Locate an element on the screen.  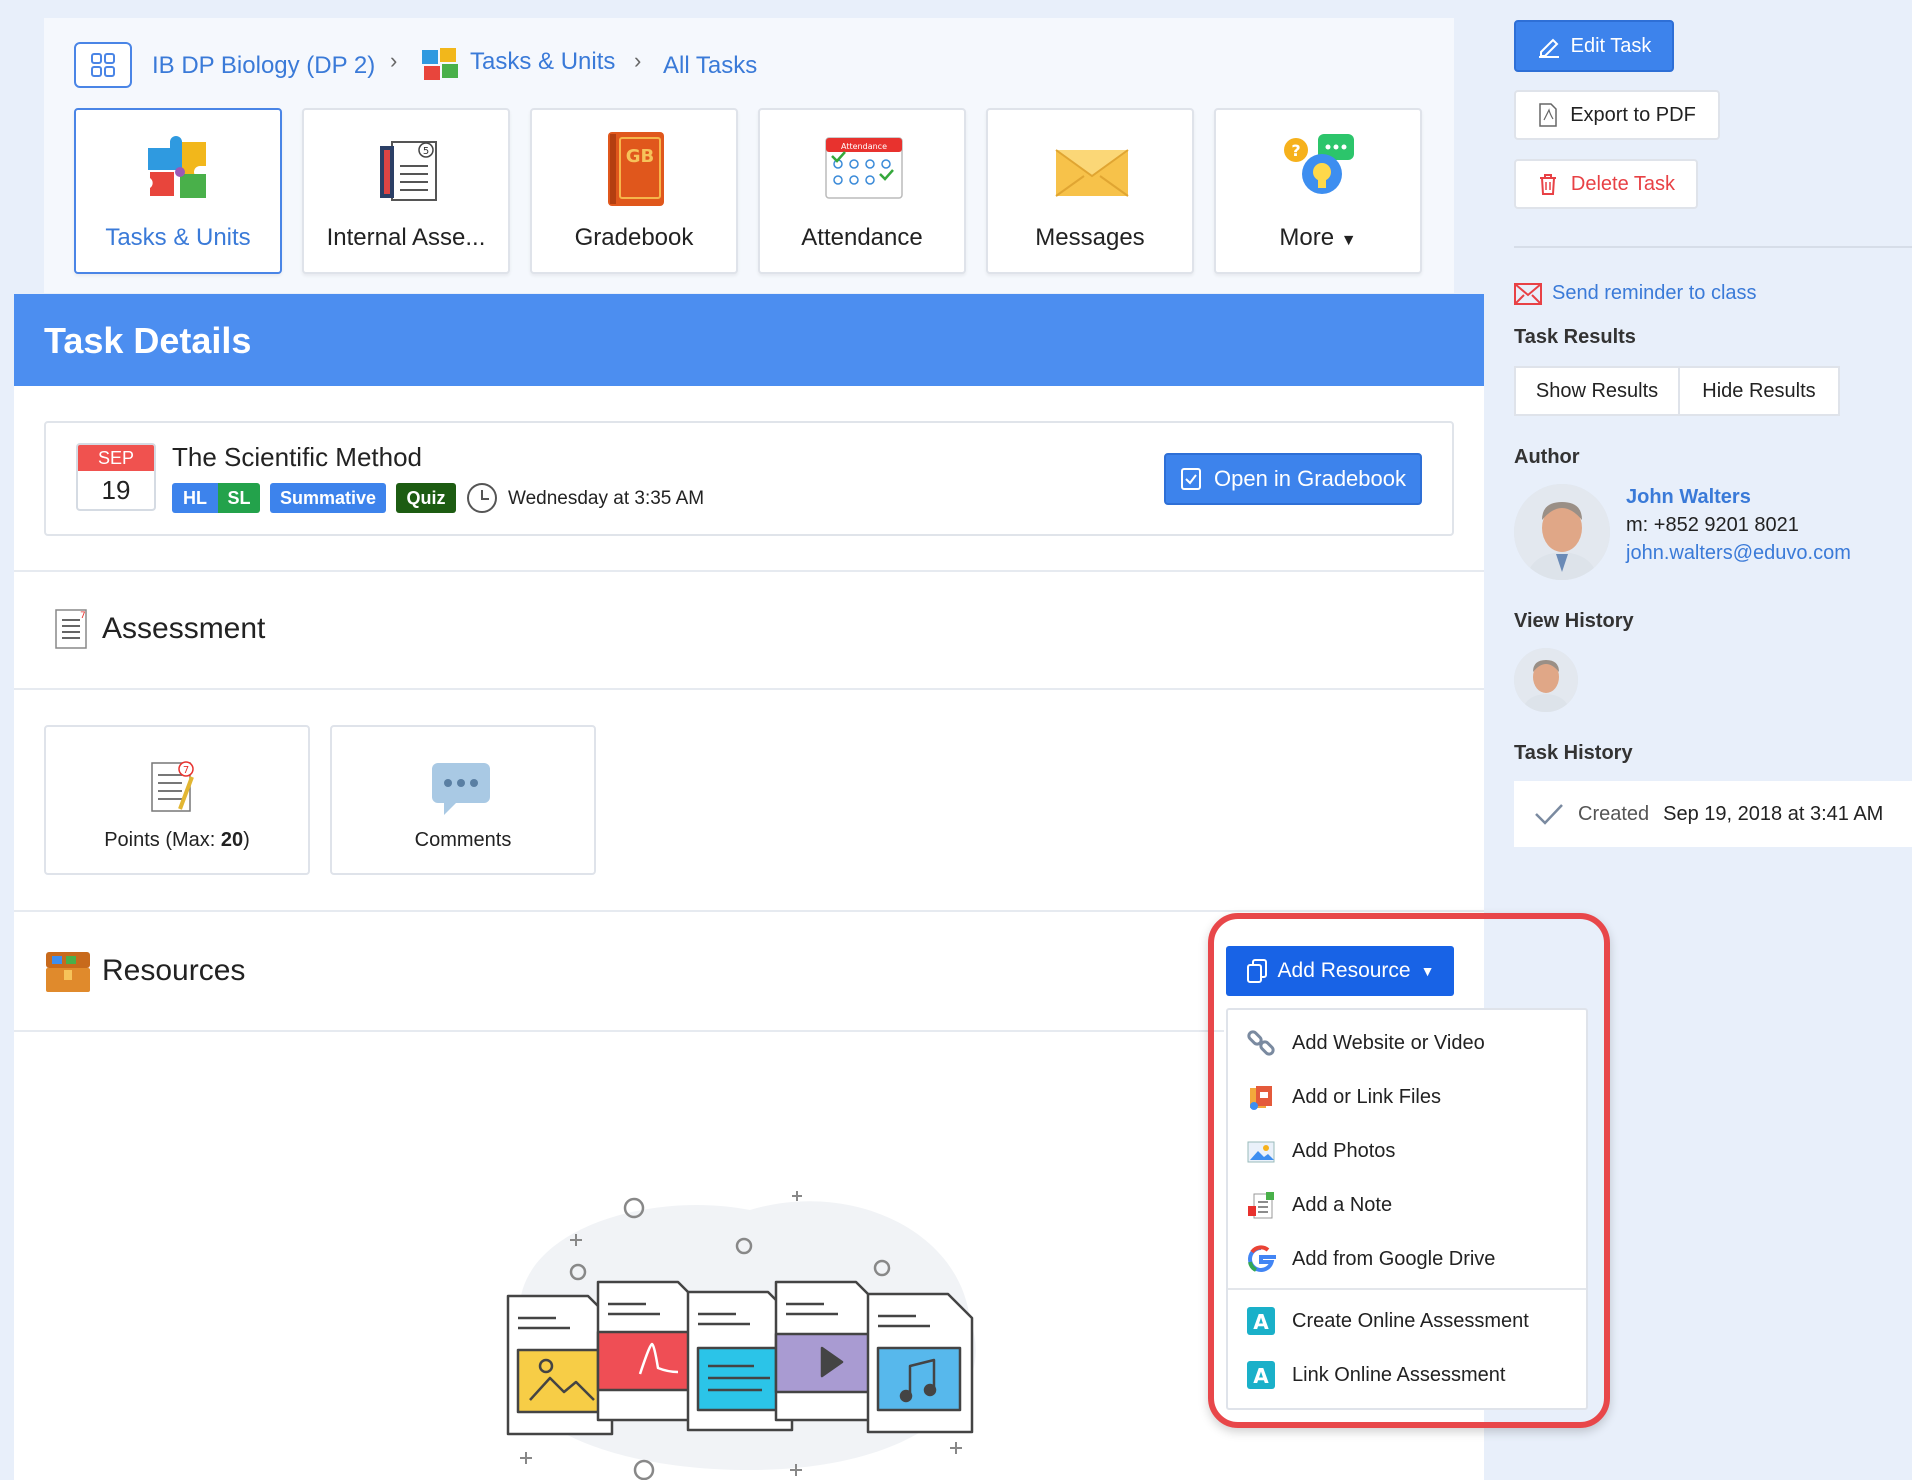
apps-grid-button is located at coordinates (103, 65).